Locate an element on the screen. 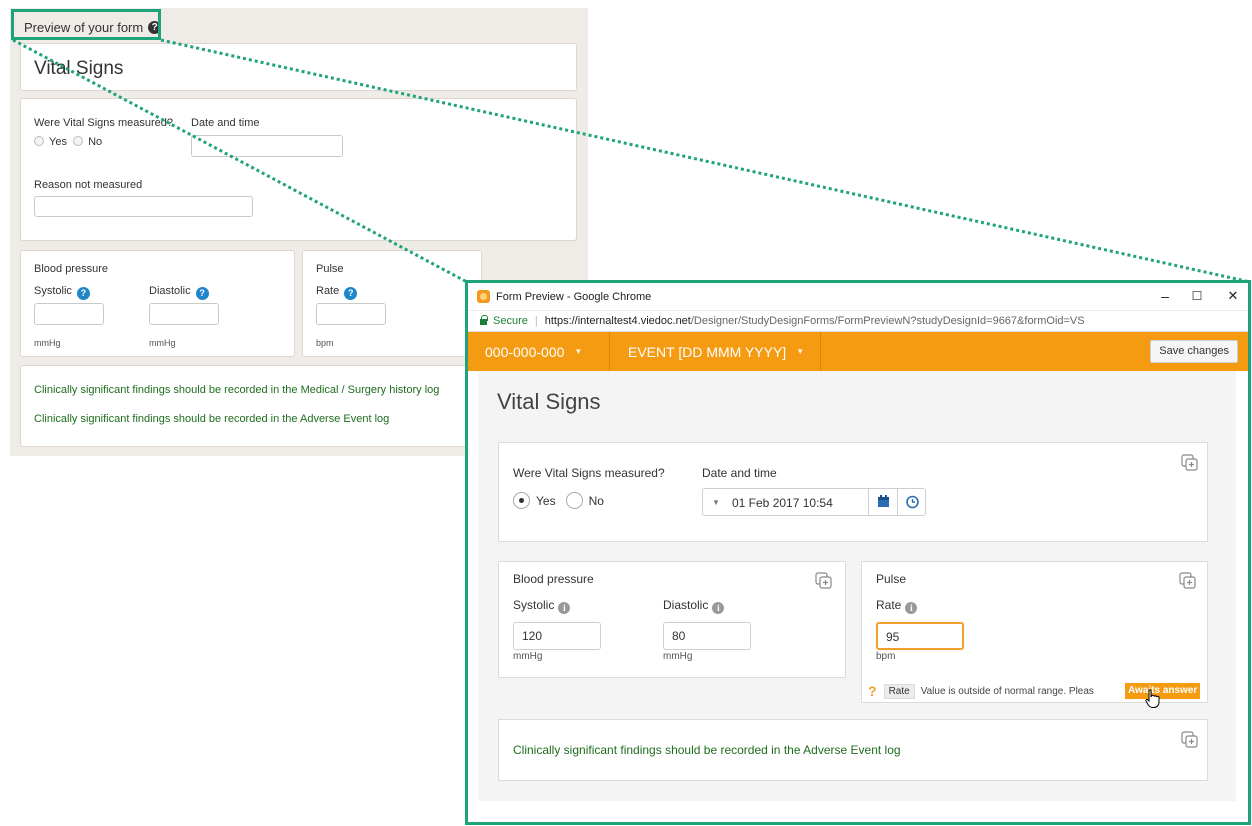 The width and height of the screenshot is (1252, 826). calendar-icon is located at coordinates (882, 502).